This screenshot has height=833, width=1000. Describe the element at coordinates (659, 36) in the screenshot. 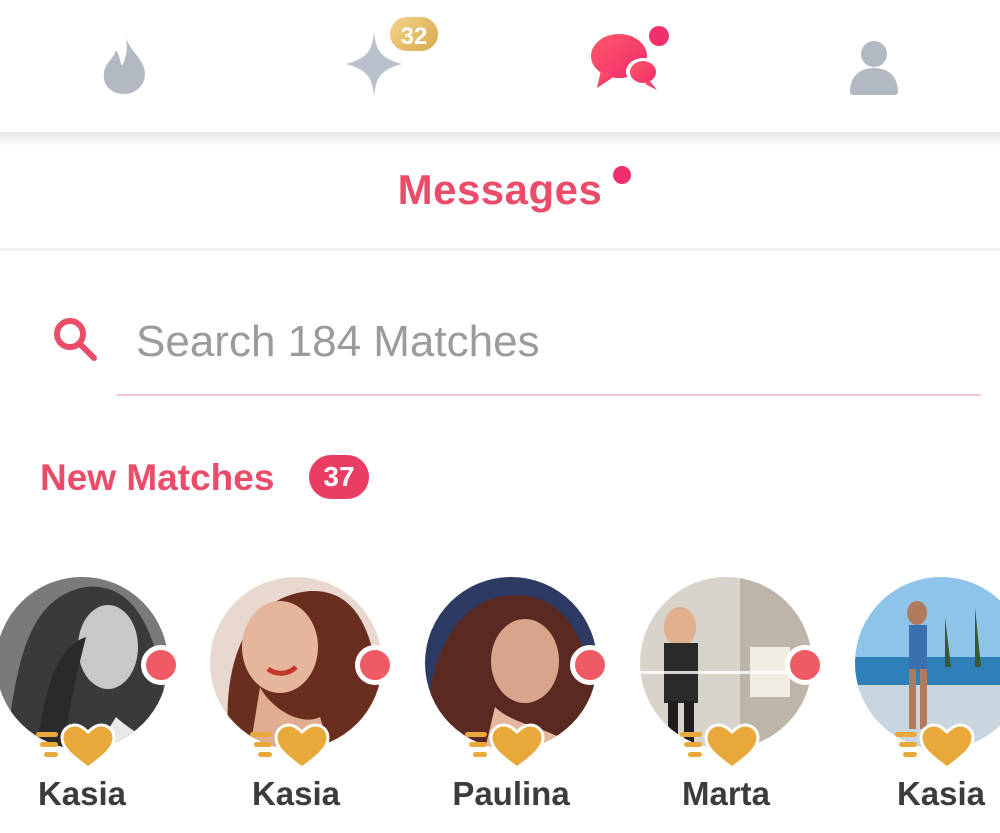

I see `new-messages-dot` at that location.